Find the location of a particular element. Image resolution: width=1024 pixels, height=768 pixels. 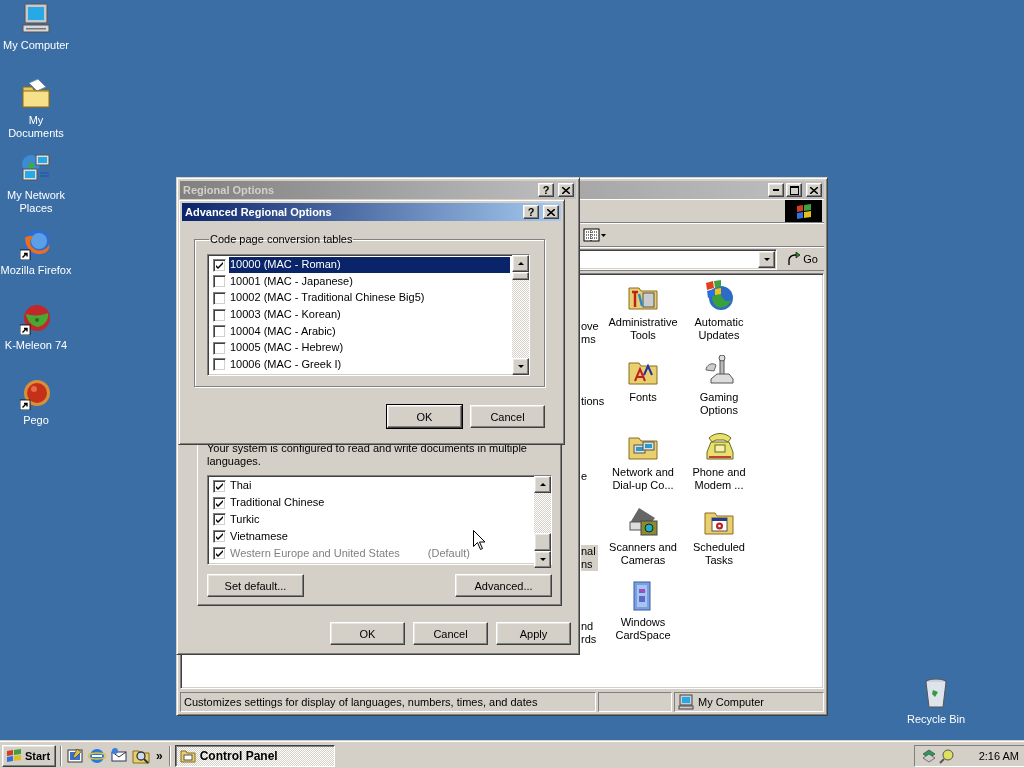

list-item: Thai is located at coordinates (241, 486).